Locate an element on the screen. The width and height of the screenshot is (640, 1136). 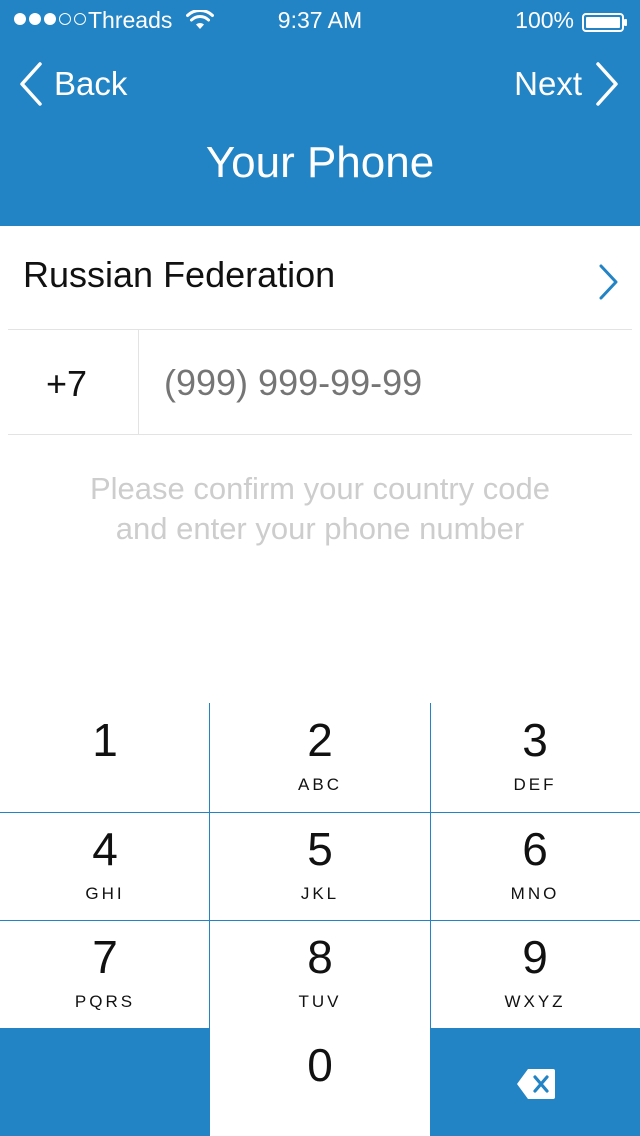
key-letters: MNO is located at coordinates (535, 893).